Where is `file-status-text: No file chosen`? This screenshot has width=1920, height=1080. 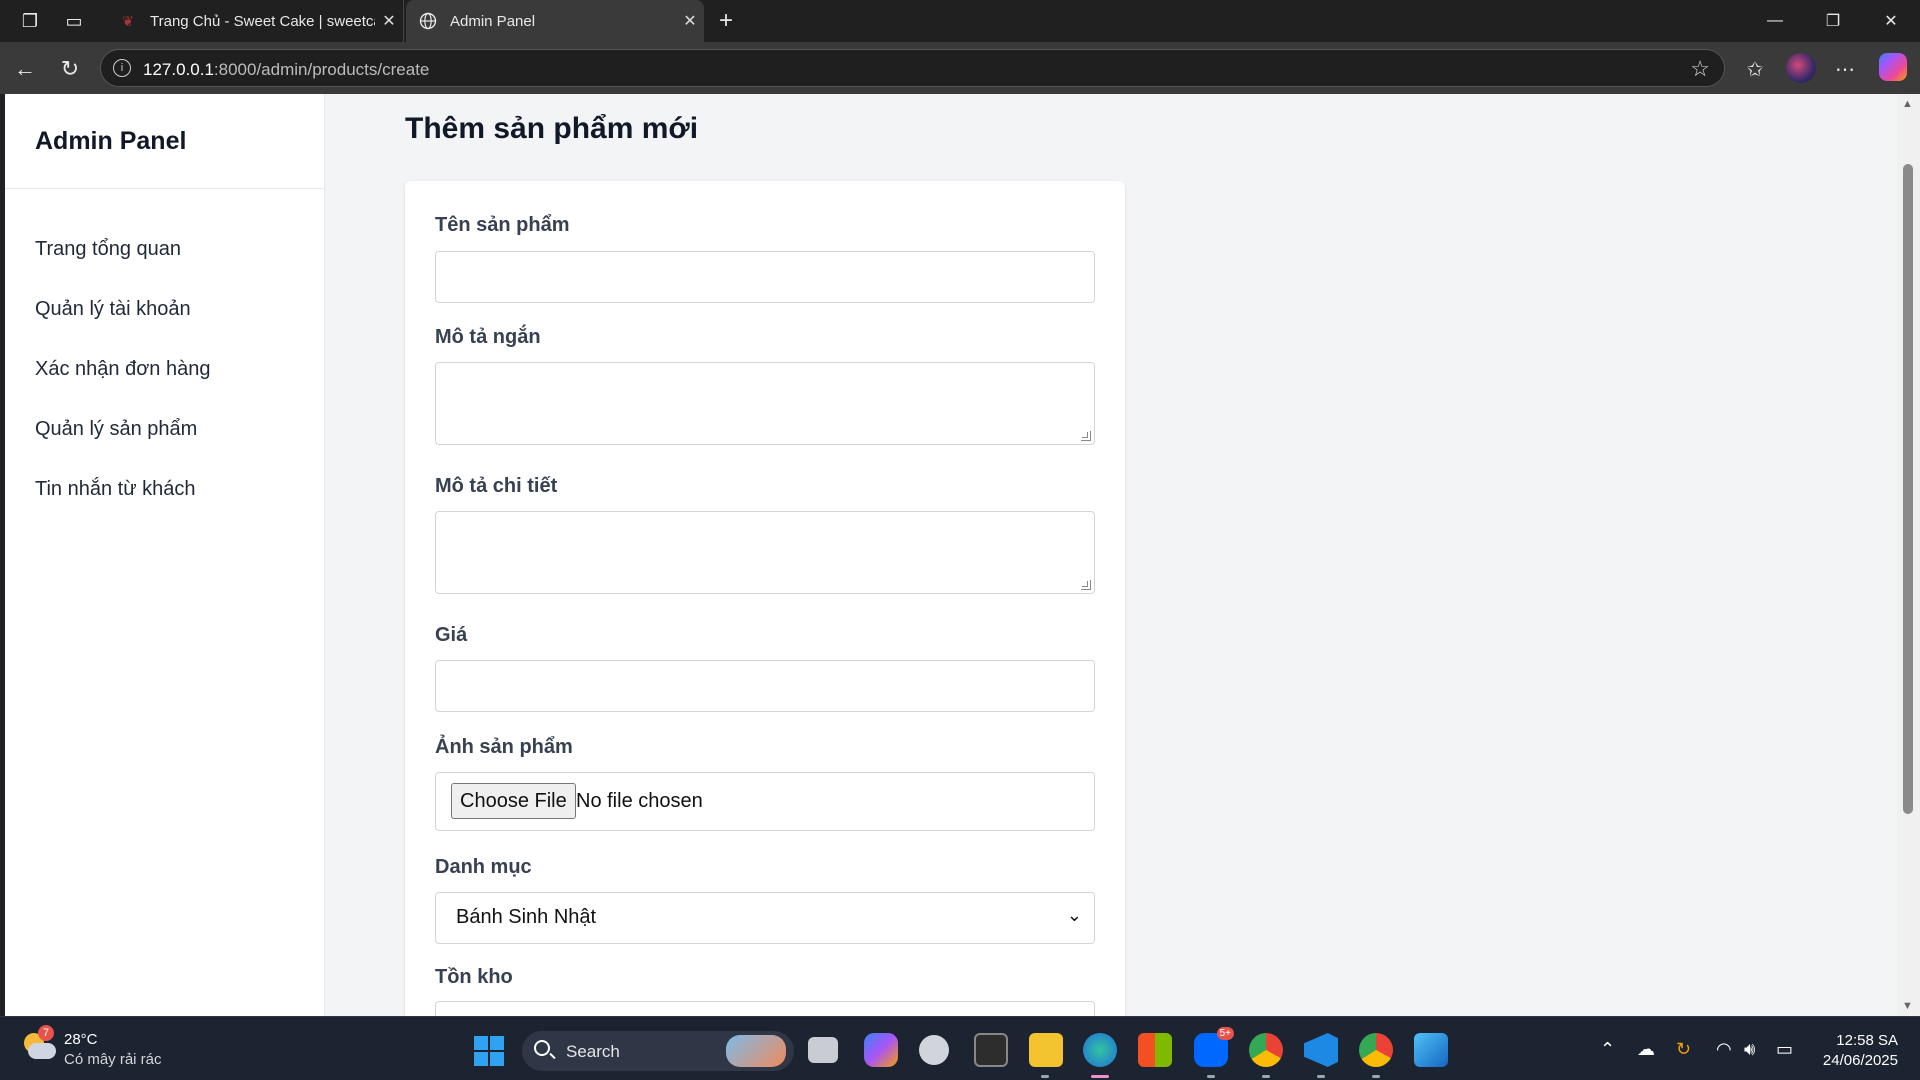
file-status-text: No file chosen is located at coordinates (639, 801).